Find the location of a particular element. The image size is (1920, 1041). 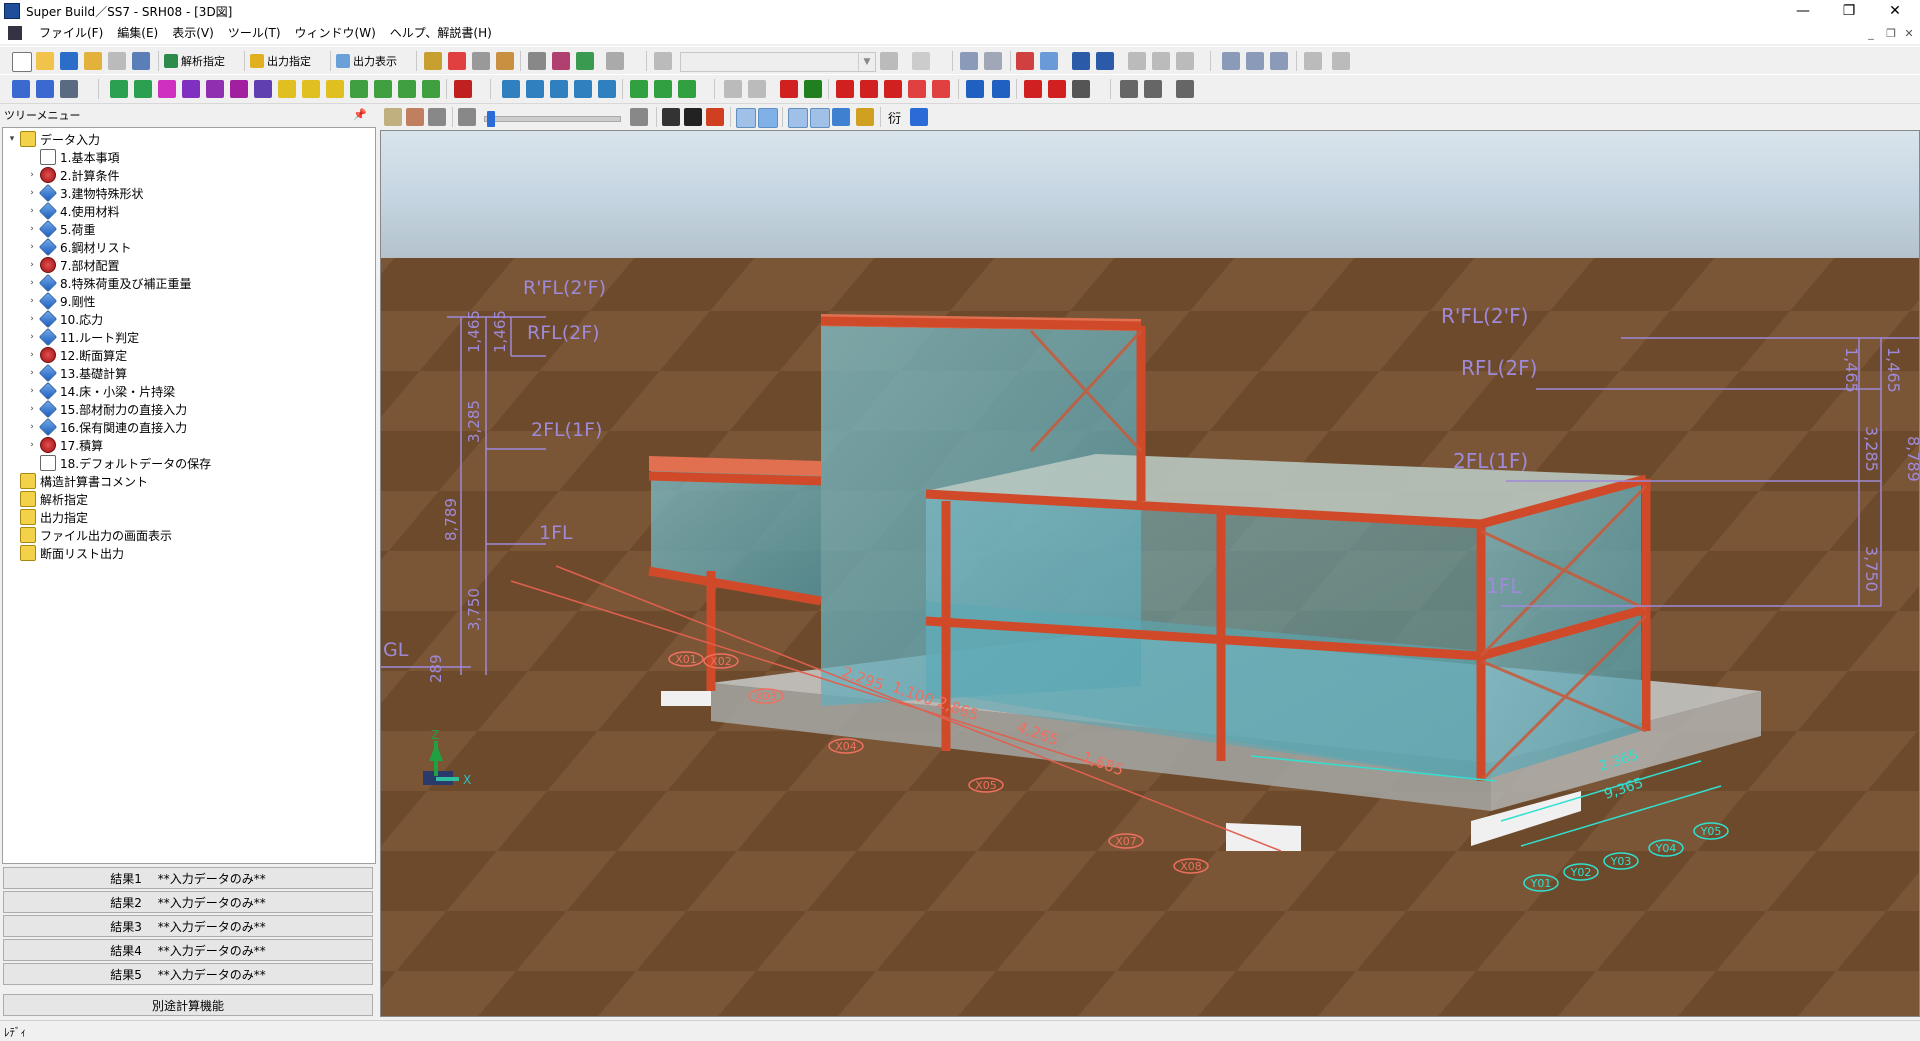

symbol-icon: 衍 is located at coordinates (894, 117).